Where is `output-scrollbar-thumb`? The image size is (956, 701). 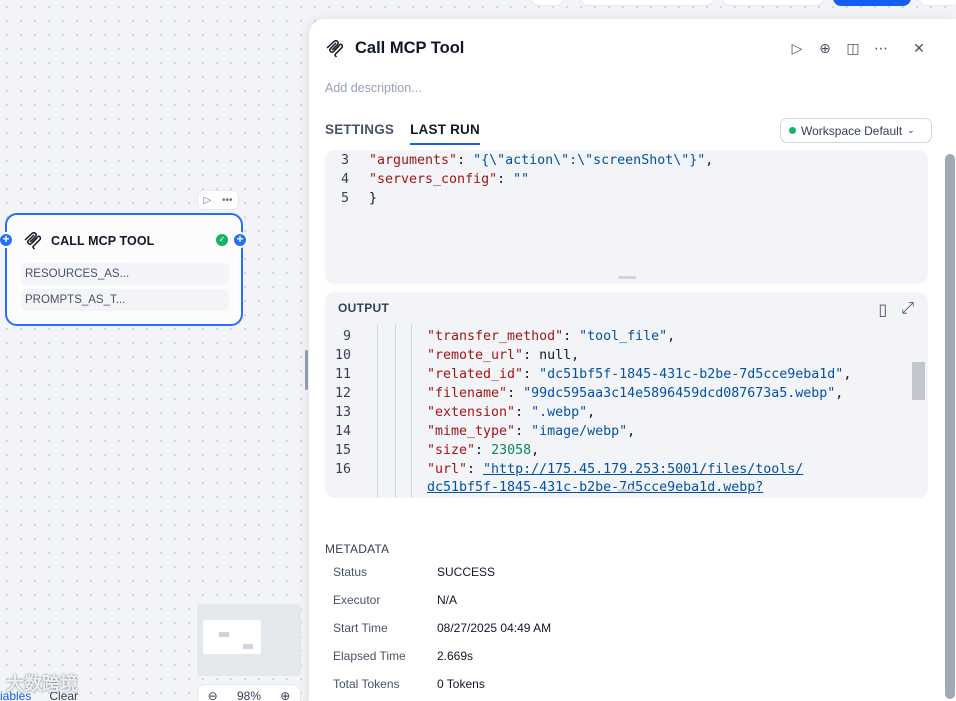 output-scrollbar-thumb is located at coordinates (918, 381).